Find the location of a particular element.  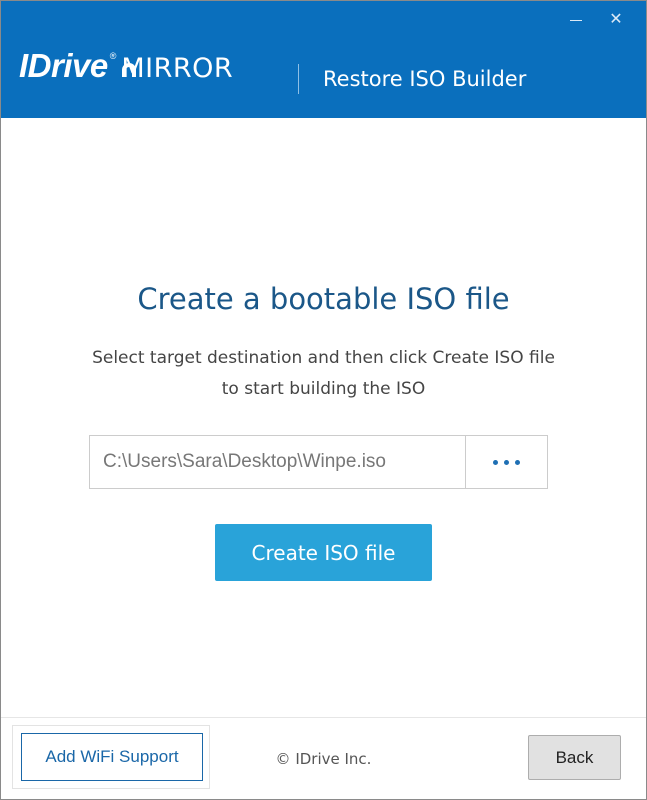

close-button: ✕ is located at coordinates (616, 20).